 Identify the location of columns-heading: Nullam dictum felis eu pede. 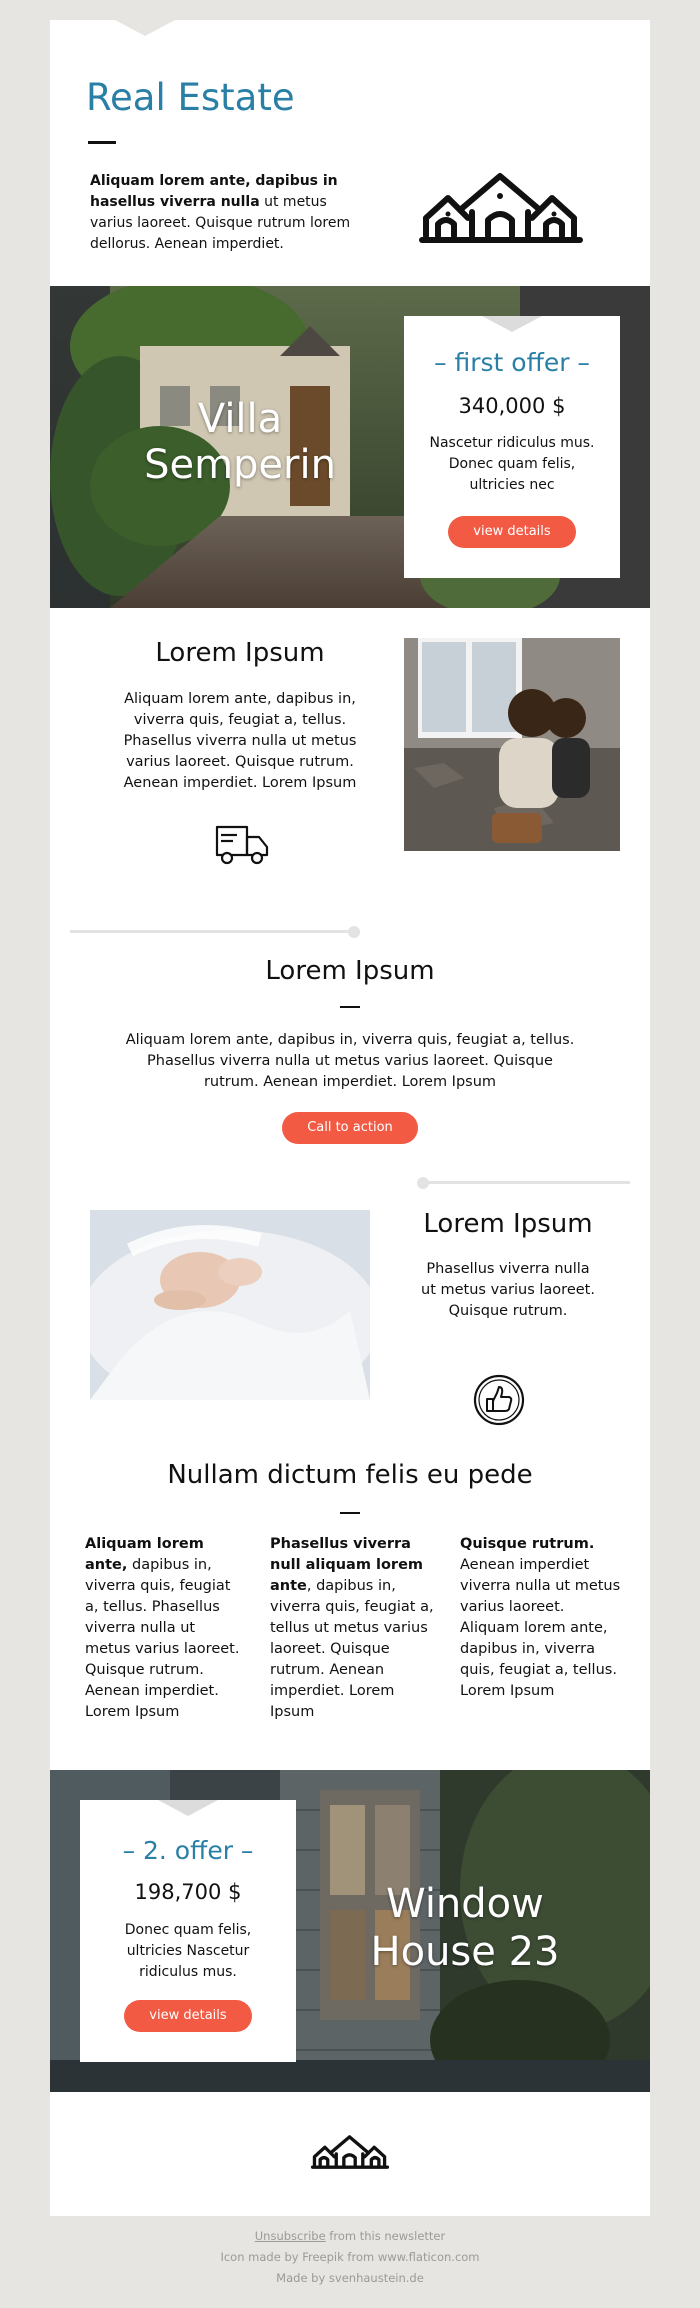
(350, 1475).